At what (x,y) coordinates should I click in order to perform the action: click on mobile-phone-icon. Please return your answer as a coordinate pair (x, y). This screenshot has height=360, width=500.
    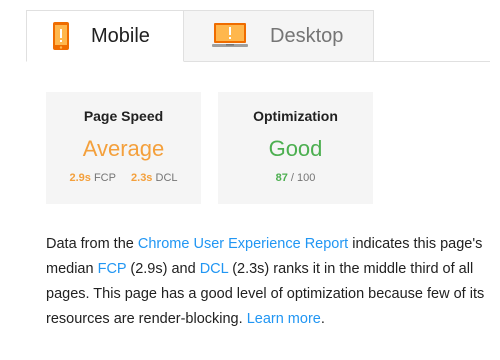
    Looking at the image, I should click on (61, 36).